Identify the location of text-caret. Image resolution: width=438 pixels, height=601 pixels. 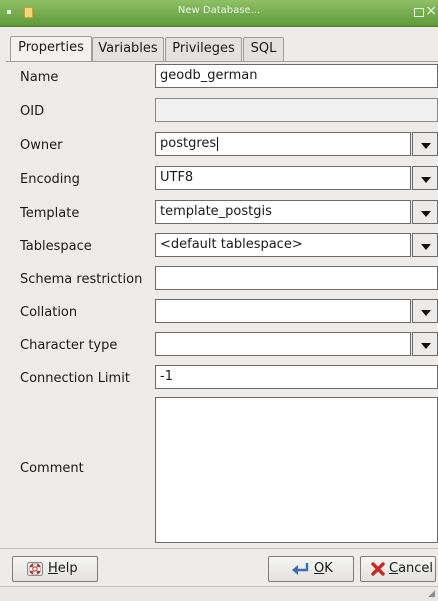
(218, 143).